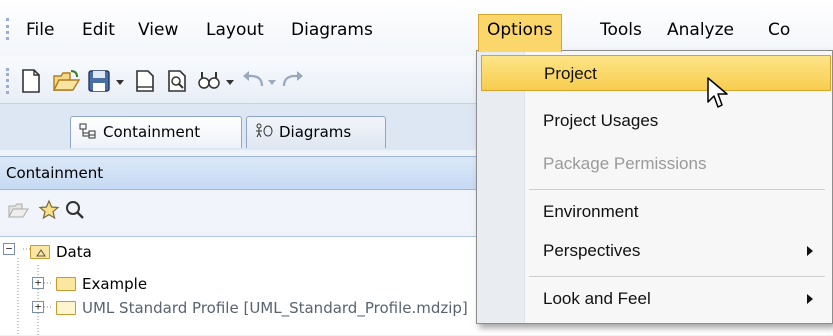  I want to click on find-icon, so click(209, 81).